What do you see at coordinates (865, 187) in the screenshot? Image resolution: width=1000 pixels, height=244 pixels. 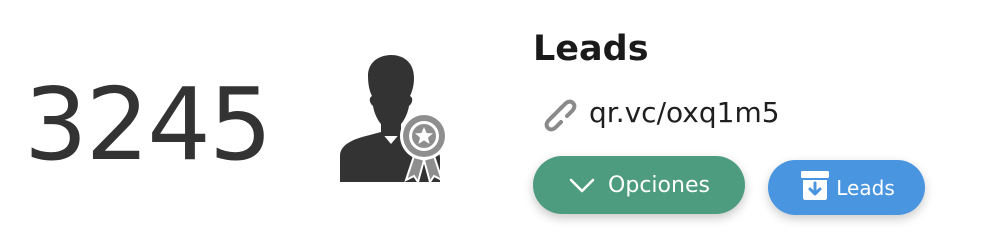 I see `leads-button-label: Leads` at bounding box center [865, 187].